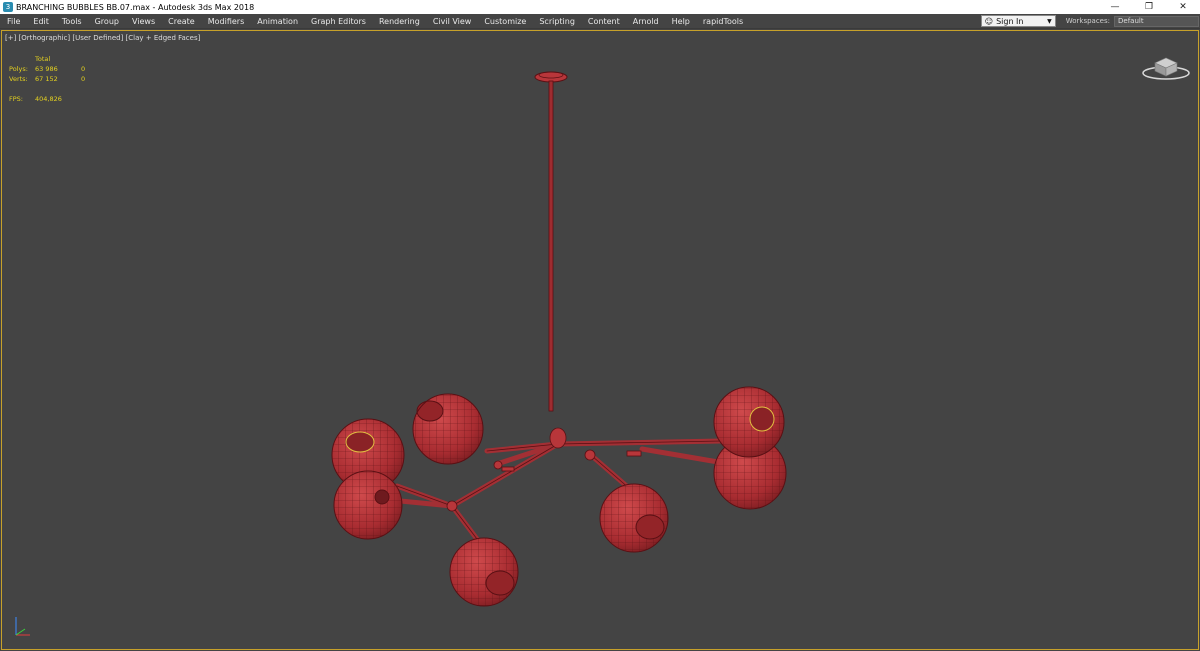 The height and width of the screenshot is (651, 1200). I want to click on workspace-select: Default, so click(1156, 21).